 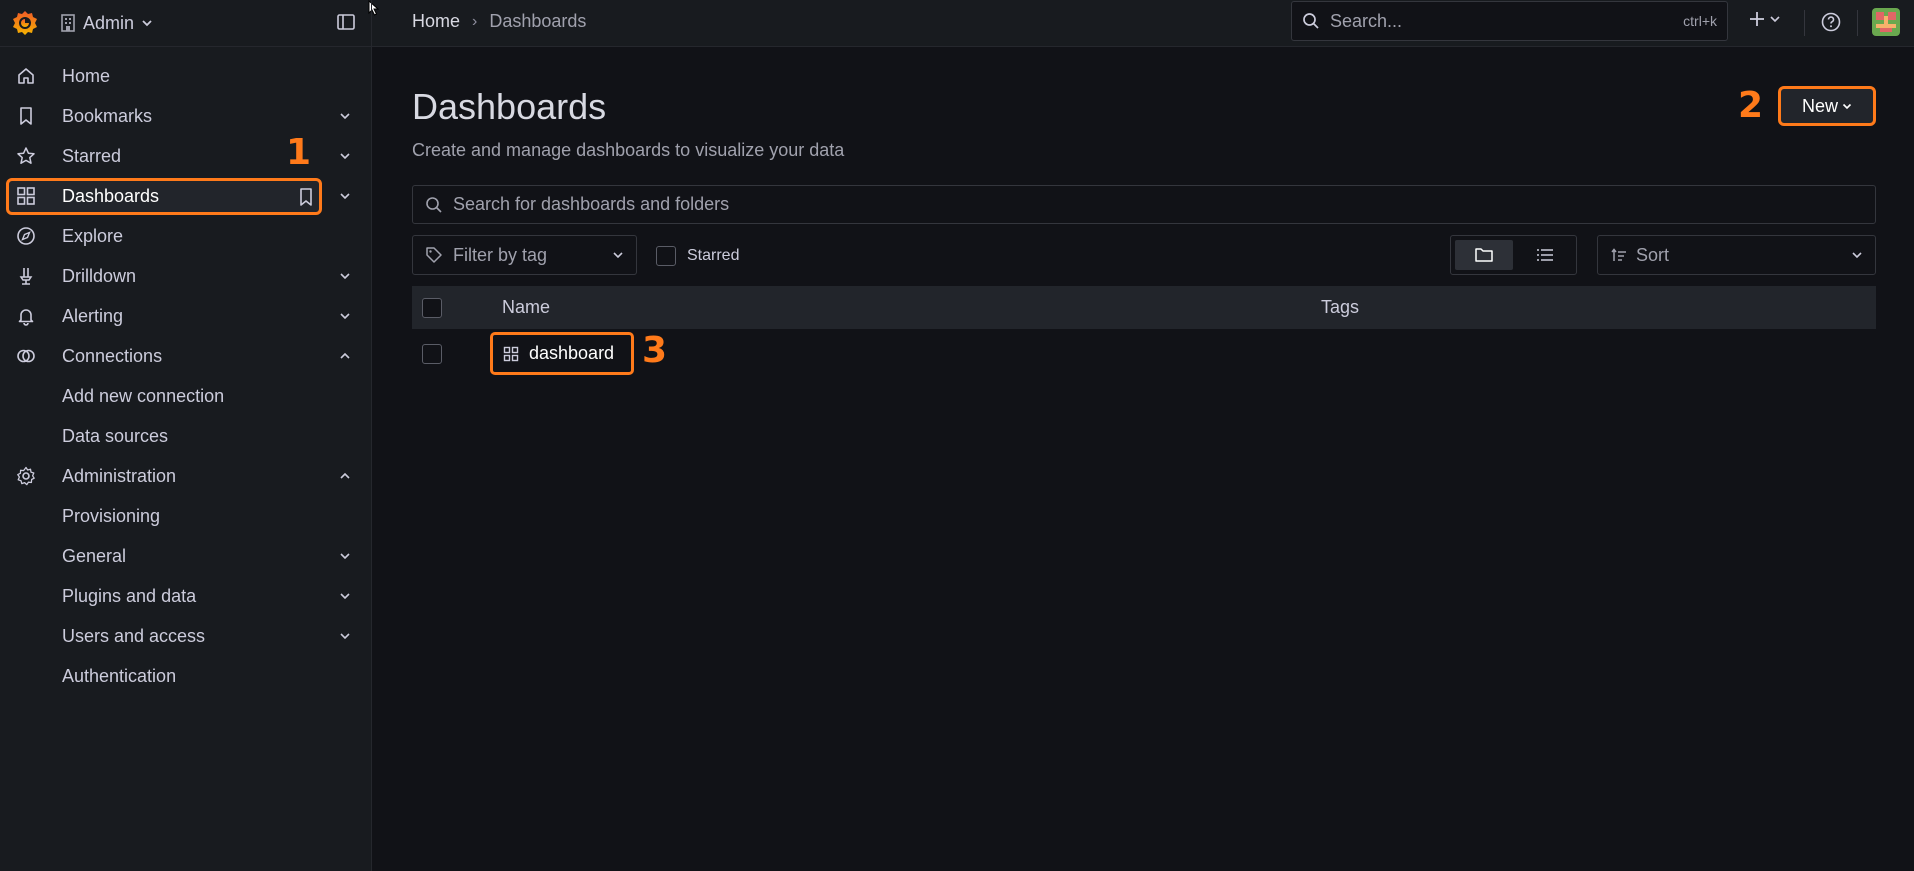 What do you see at coordinates (432, 354) in the screenshot?
I see `row-checkbox` at bounding box center [432, 354].